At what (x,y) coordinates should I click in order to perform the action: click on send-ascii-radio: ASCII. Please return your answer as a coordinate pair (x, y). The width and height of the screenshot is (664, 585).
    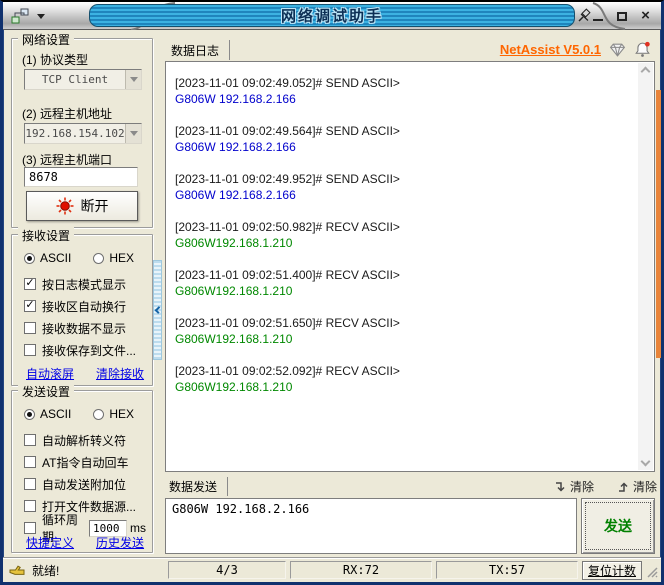
    Looking at the image, I should click on (47, 414).